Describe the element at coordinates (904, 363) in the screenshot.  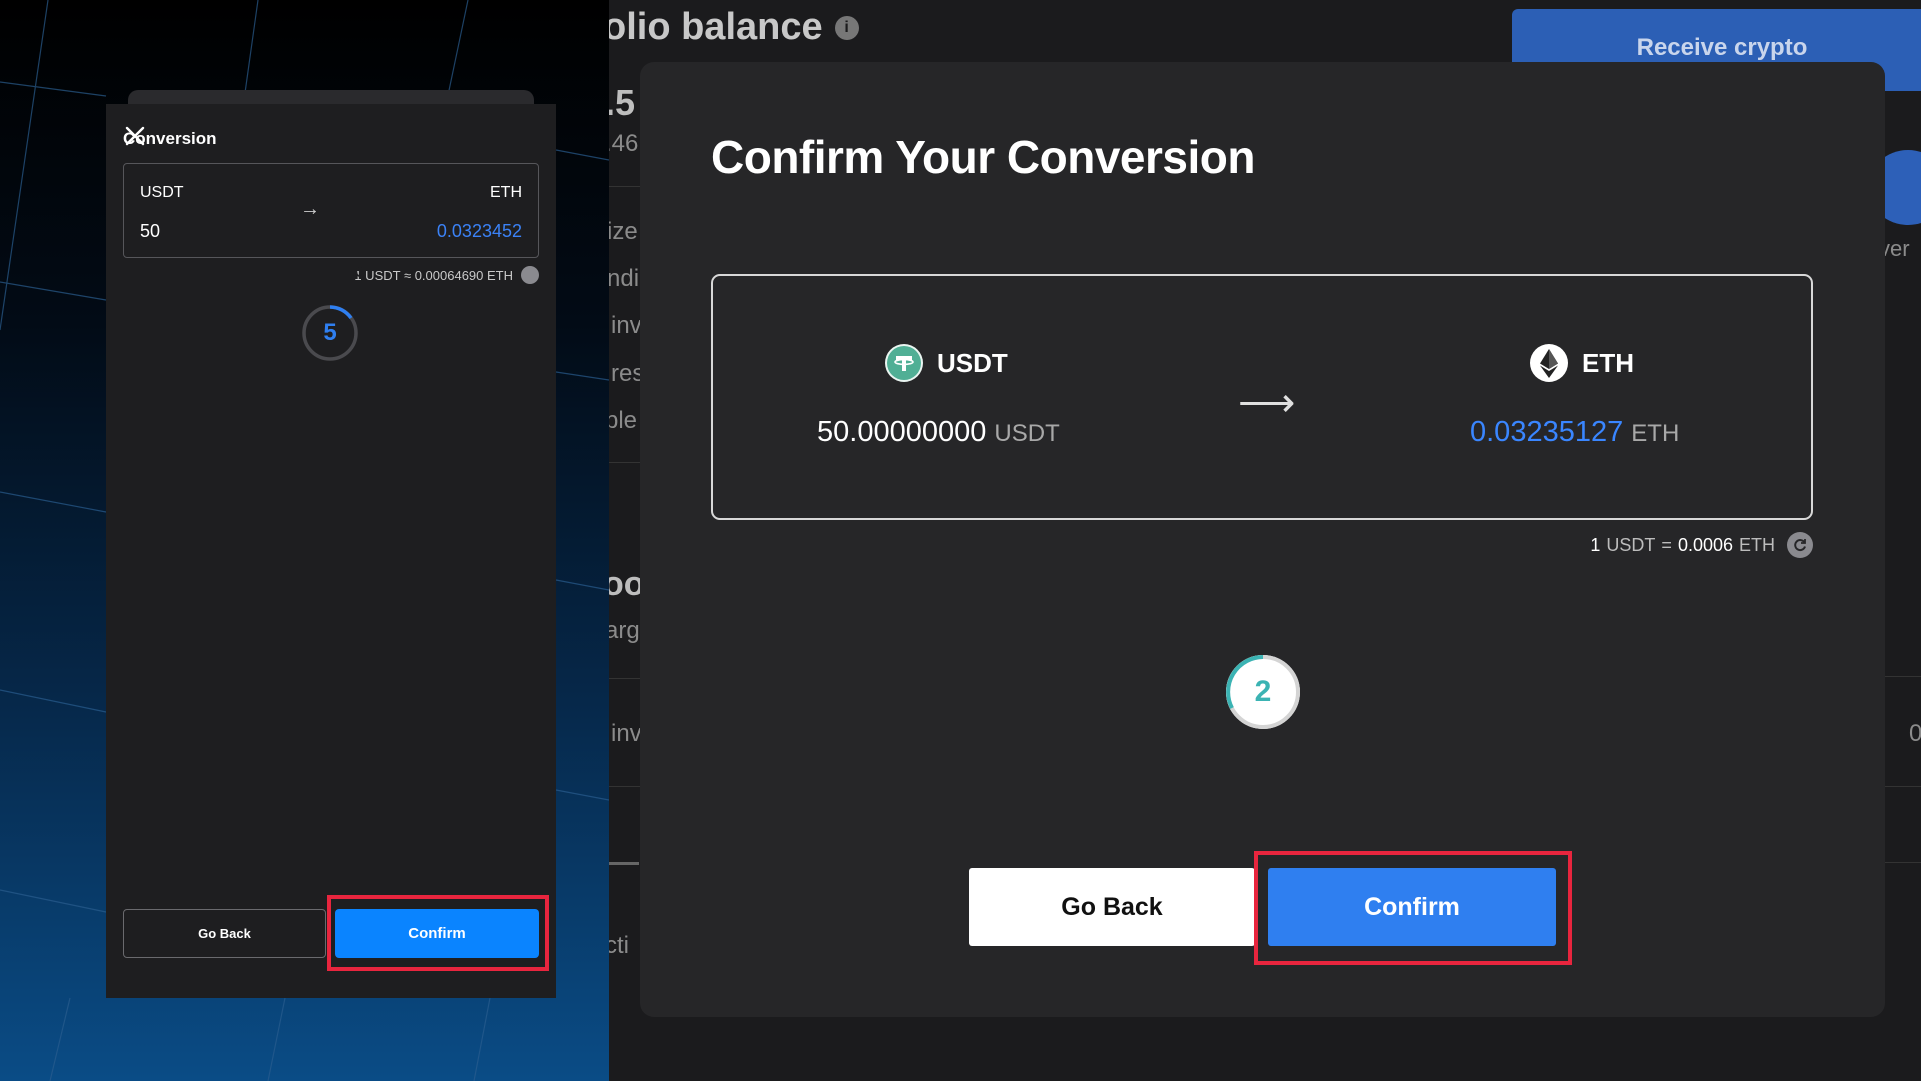
I see `tether-logo-icon` at that location.